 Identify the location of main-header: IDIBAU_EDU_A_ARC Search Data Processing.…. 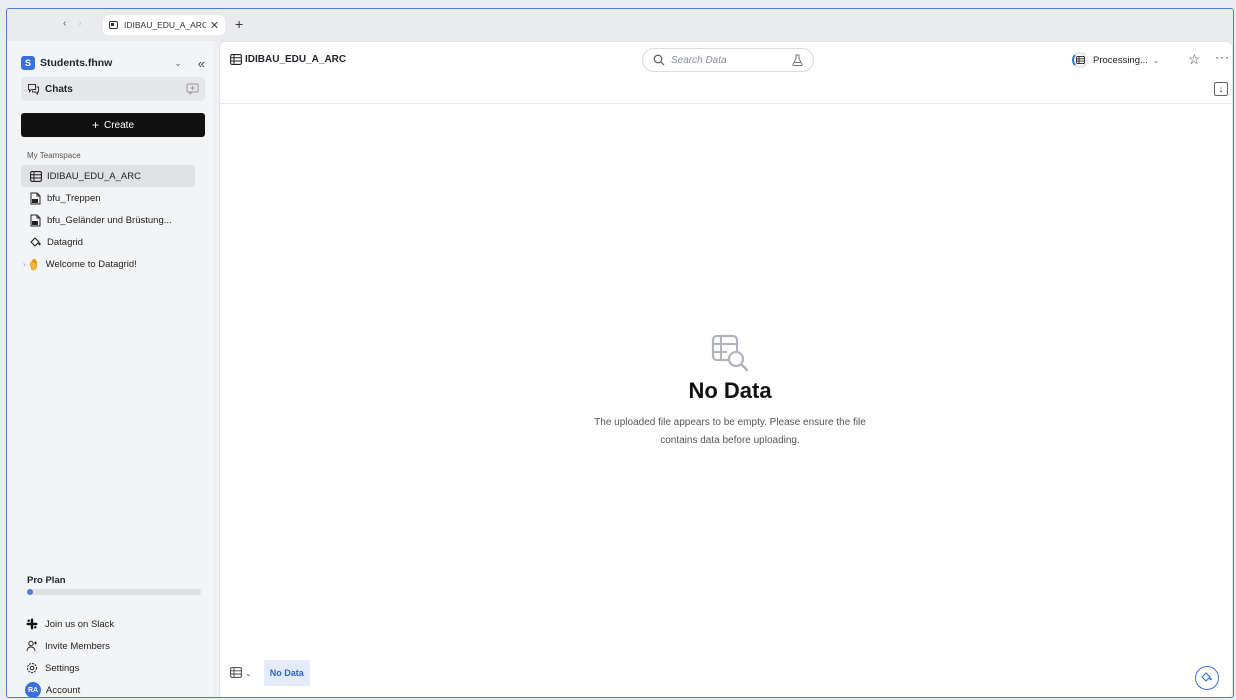
(726, 73).